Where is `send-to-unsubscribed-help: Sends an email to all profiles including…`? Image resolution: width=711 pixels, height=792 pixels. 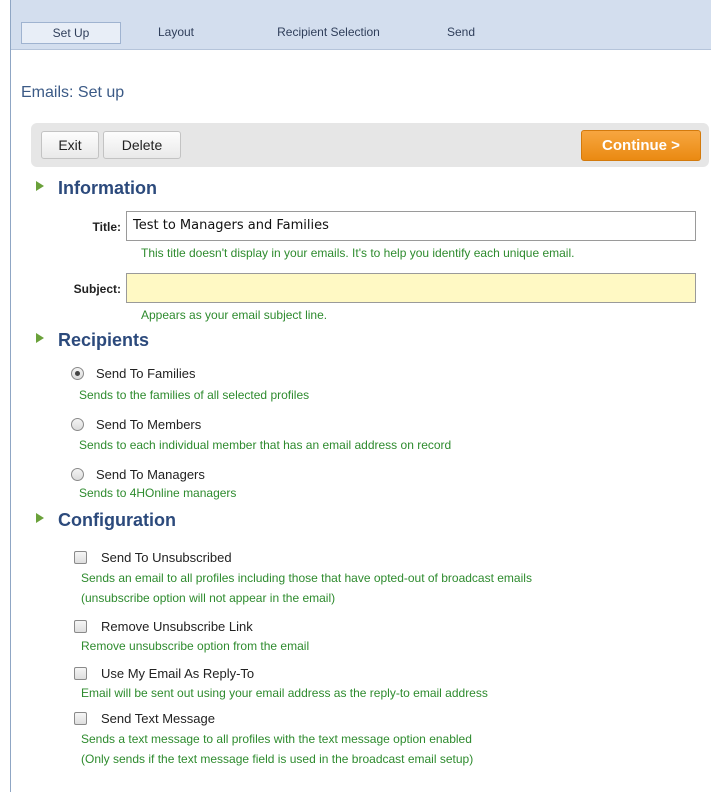
send-to-unsubscribed-help: Sends an email to all profiles including… is located at coordinates (306, 578).